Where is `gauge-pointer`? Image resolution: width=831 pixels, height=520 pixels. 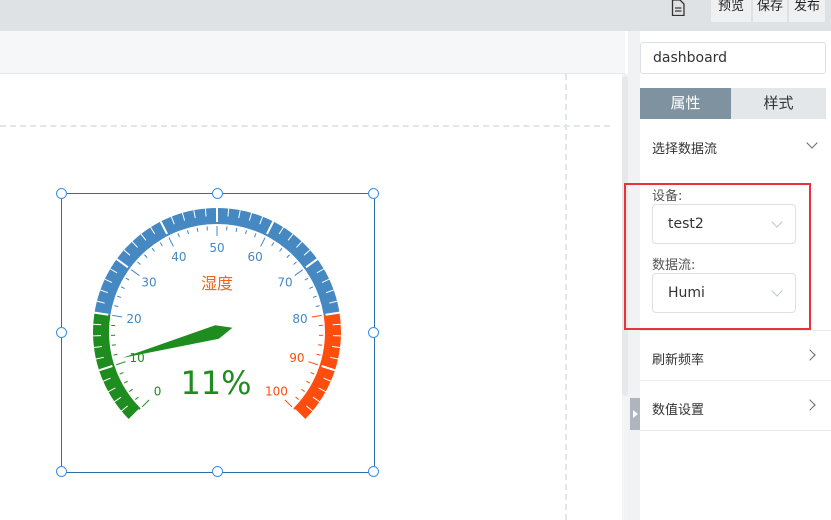 gauge-pointer is located at coordinates (177, 341).